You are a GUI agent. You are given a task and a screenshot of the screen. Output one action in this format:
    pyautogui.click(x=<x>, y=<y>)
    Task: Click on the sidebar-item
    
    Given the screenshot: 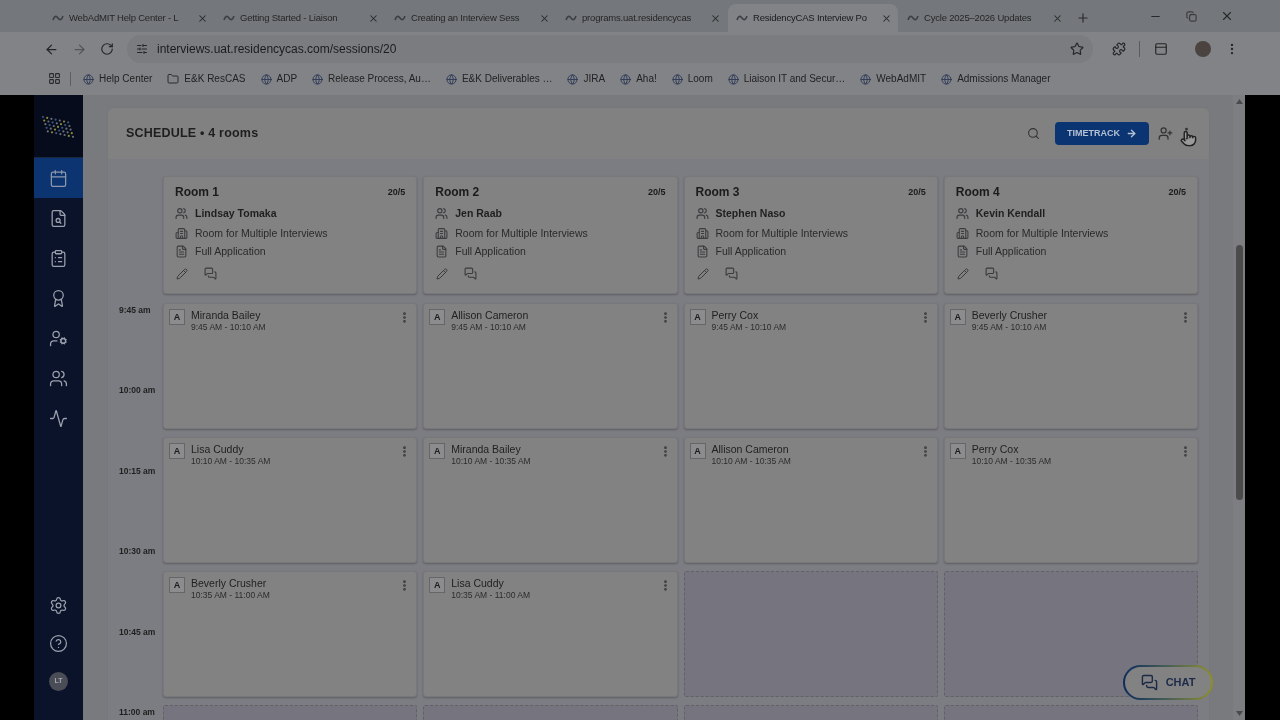 What is the action you would take?
    pyautogui.click(x=58, y=178)
    